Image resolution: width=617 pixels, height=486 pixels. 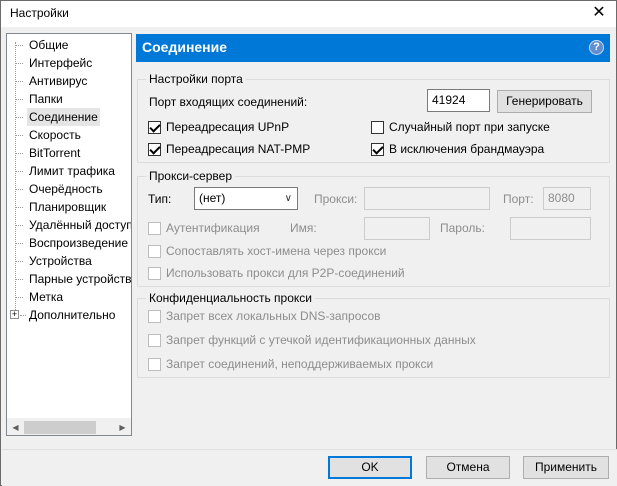 What do you see at coordinates (373, 48) in the screenshot?
I see `section-header: Соединение ?` at bounding box center [373, 48].